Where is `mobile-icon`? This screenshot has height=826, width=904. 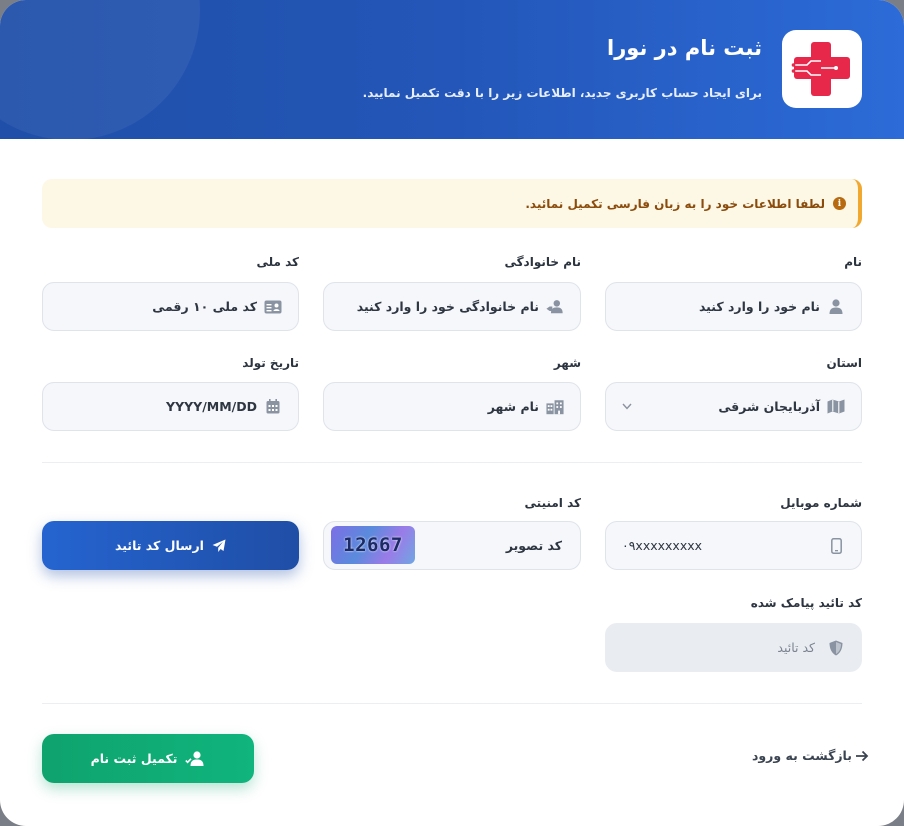
mobile-icon is located at coordinates (836, 546).